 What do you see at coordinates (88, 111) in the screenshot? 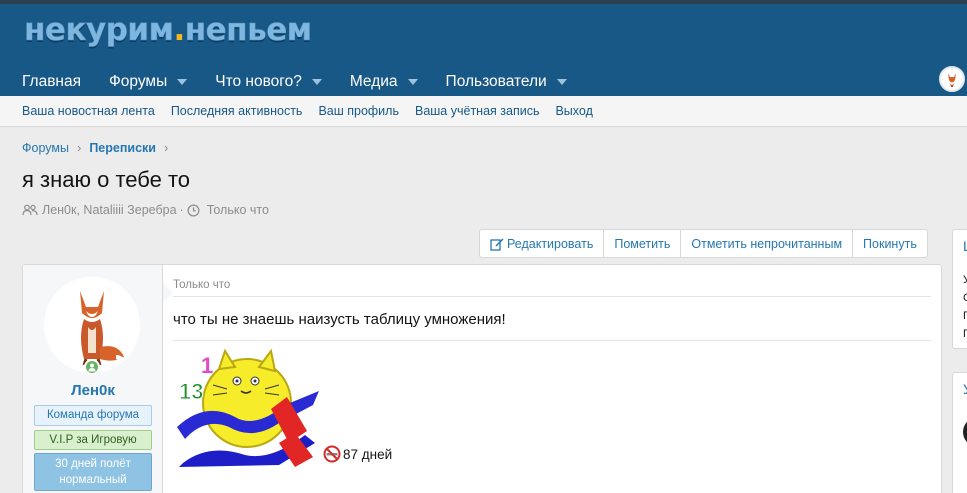
I see `subnav-news-feed: Ваша новостная лента` at bounding box center [88, 111].